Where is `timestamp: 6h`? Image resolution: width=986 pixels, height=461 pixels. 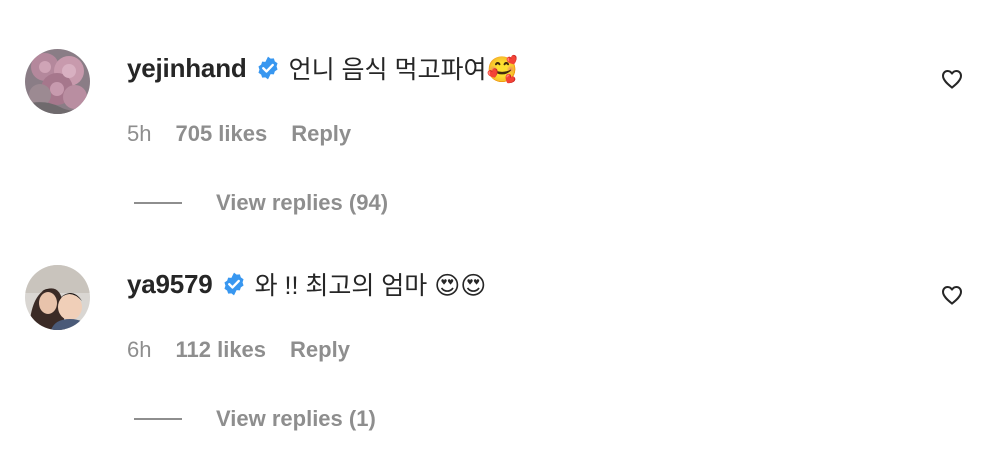 timestamp: 6h is located at coordinates (139, 349).